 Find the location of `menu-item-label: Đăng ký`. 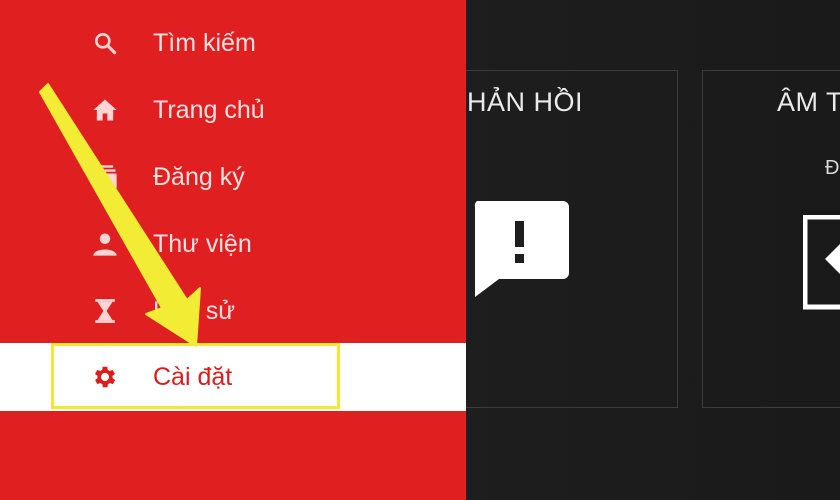

menu-item-label: Đăng ký is located at coordinates (199, 176).